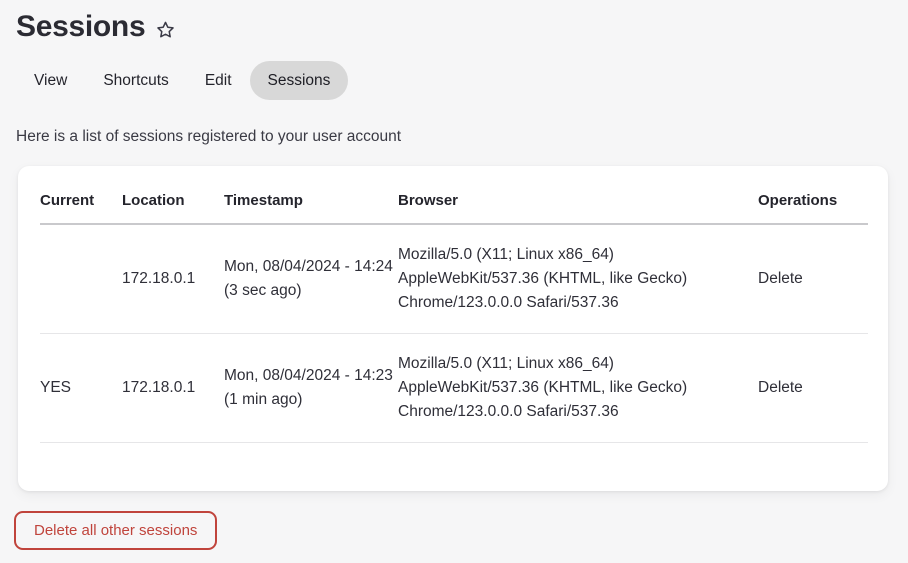 This screenshot has height=563, width=908. Describe the element at coordinates (311, 204) in the screenshot. I see `column-header-timestamp: Timestamp` at that location.